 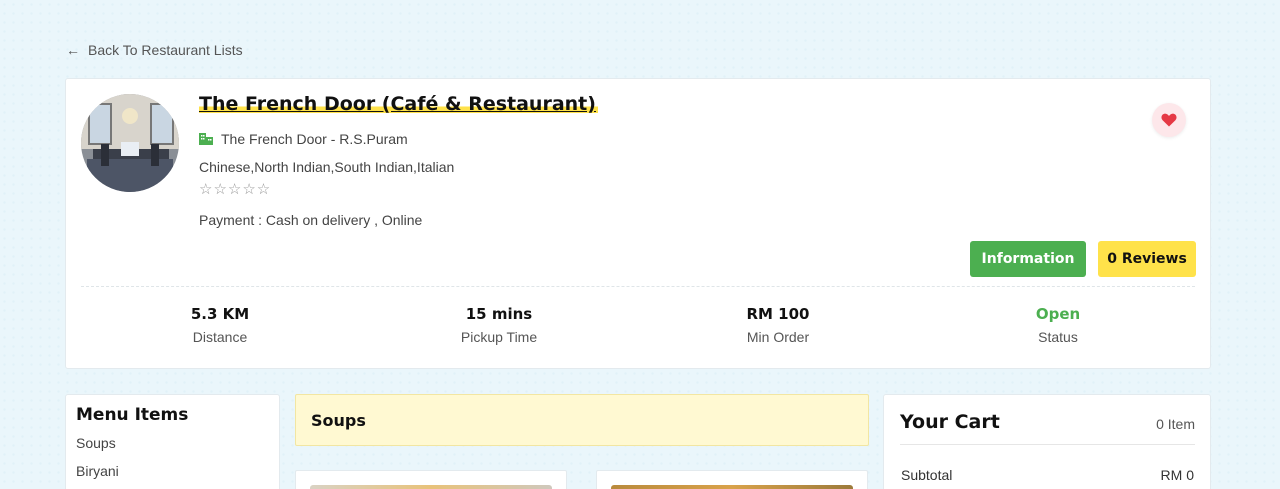 I want to click on menu-item-soups: Soups, so click(x=172, y=443).